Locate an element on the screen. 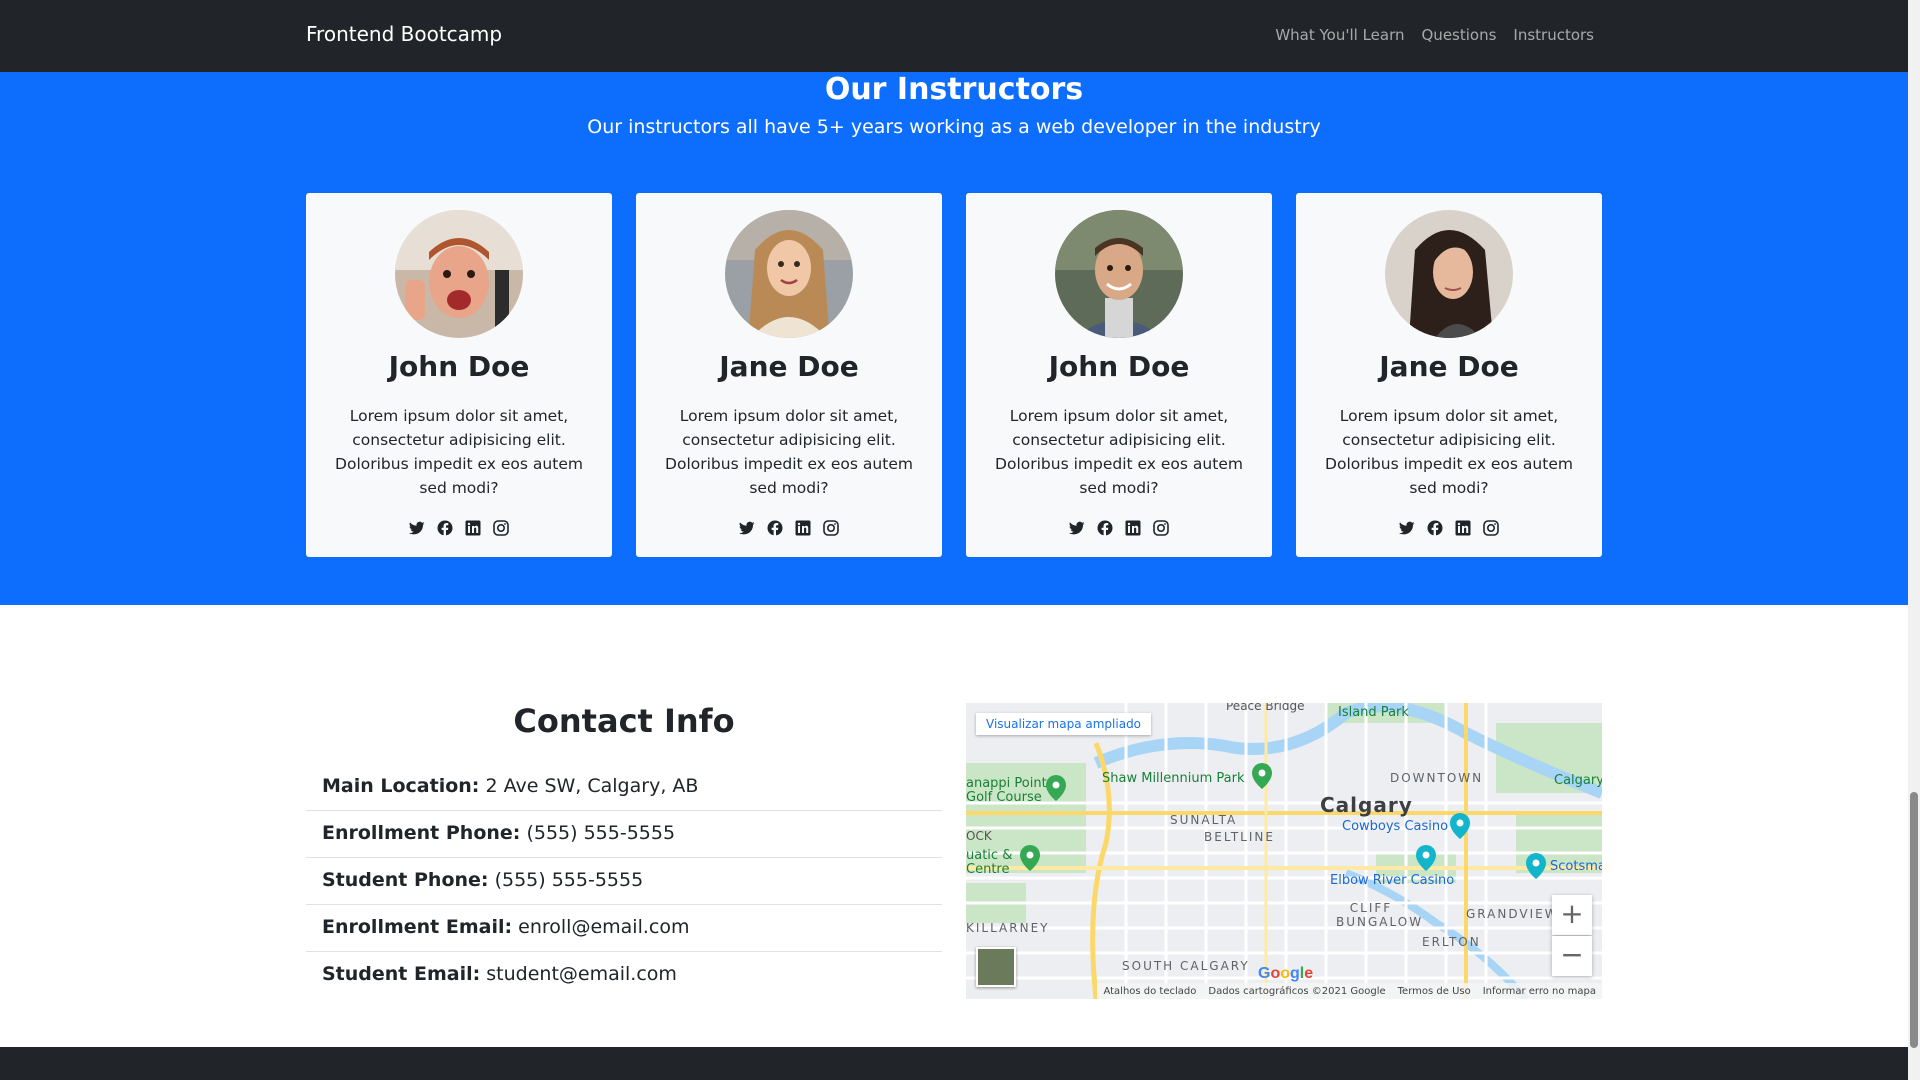 The height and width of the screenshot is (1080, 1920). report-error-link: Informar erro no mapa is located at coordinates (1539, 991).